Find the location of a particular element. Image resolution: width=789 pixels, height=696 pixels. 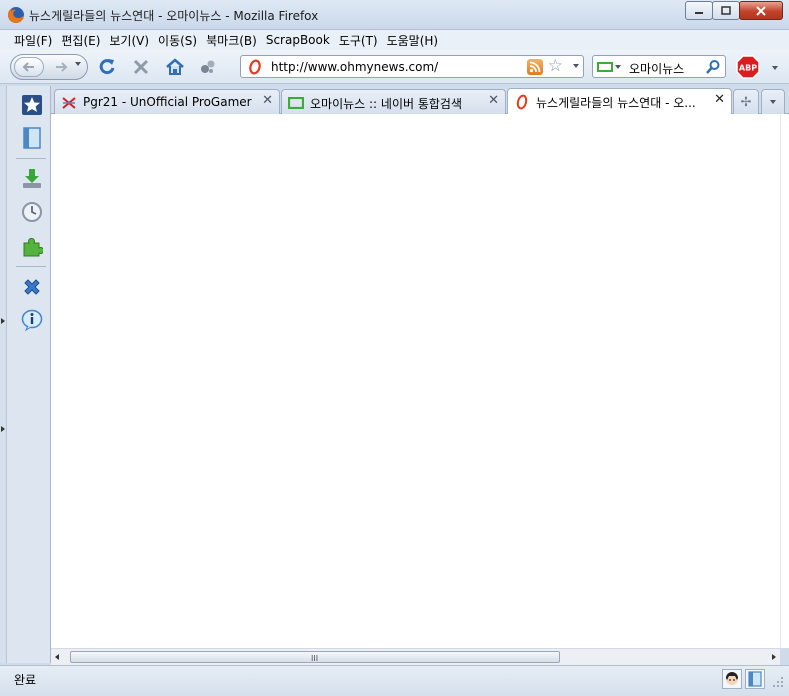

reload-icon is located at coordinates (107, 67).